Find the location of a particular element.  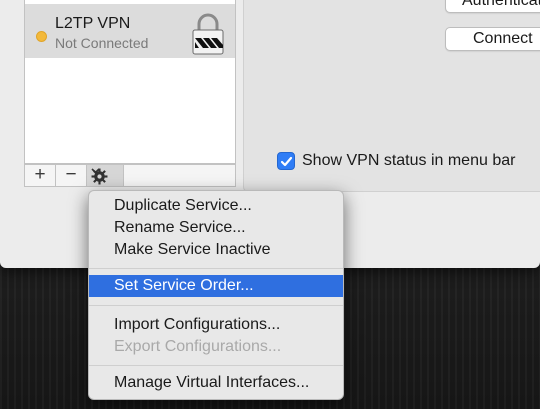

checkmark-icon is located at coordinates (286, 161).